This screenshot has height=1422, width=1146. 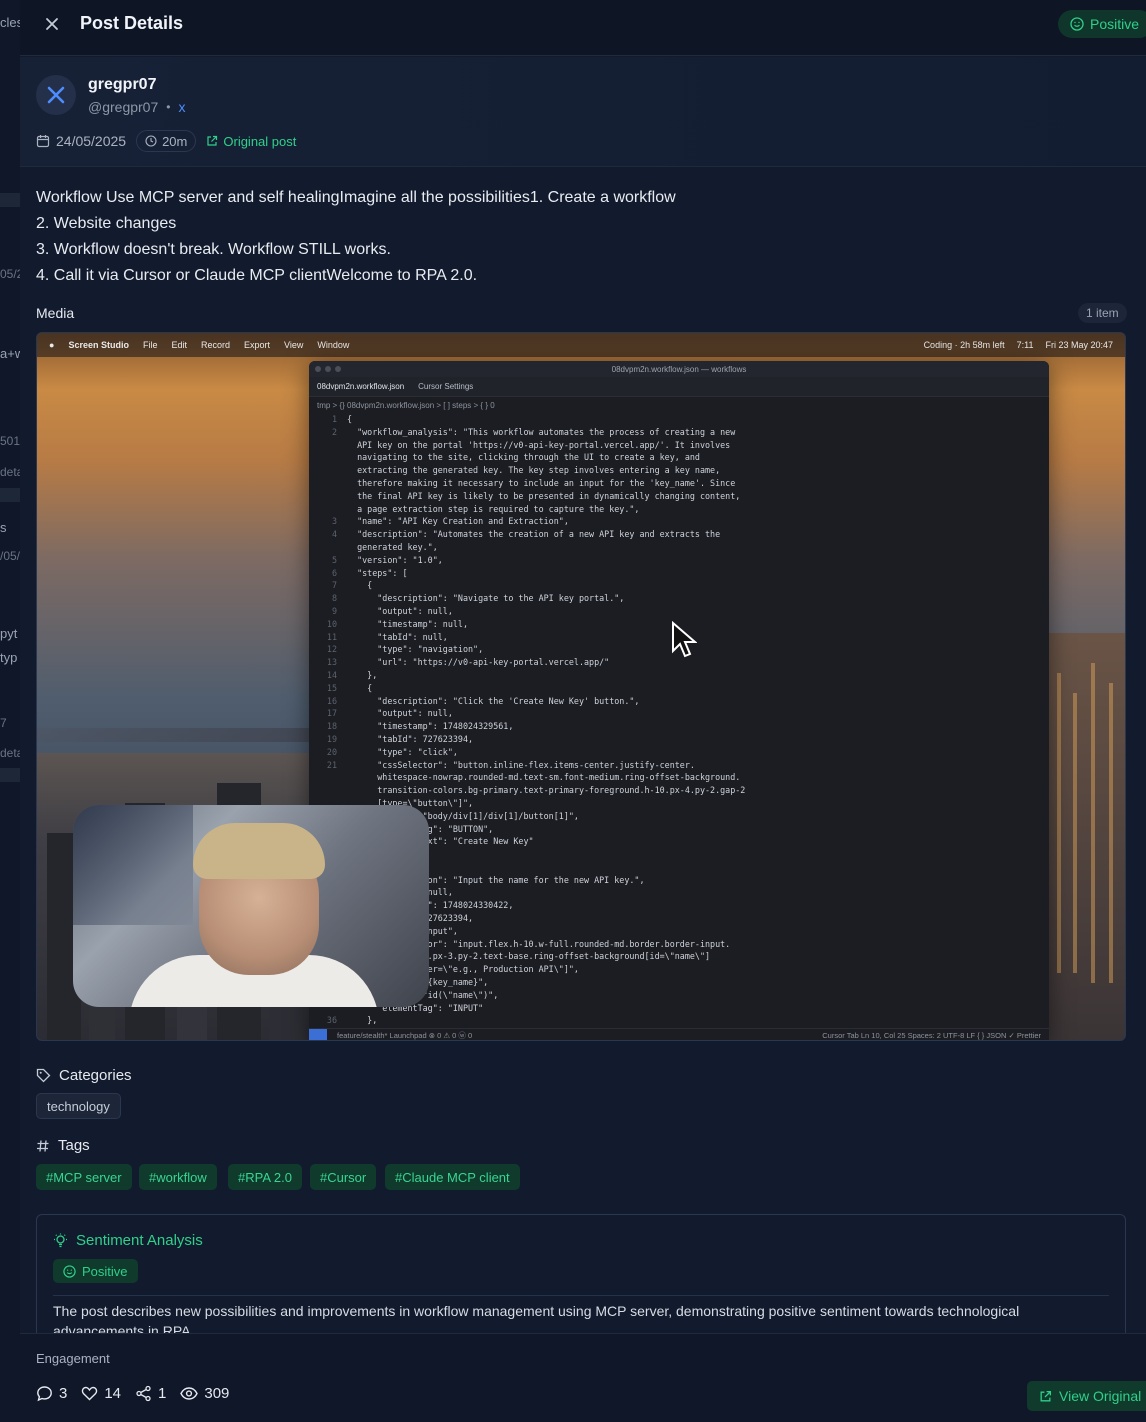 What do you see at coordinates (682, 560) in the screenshot?
I see `code-line: 5 "version": "1.0",` at bounding box center [682, 560].